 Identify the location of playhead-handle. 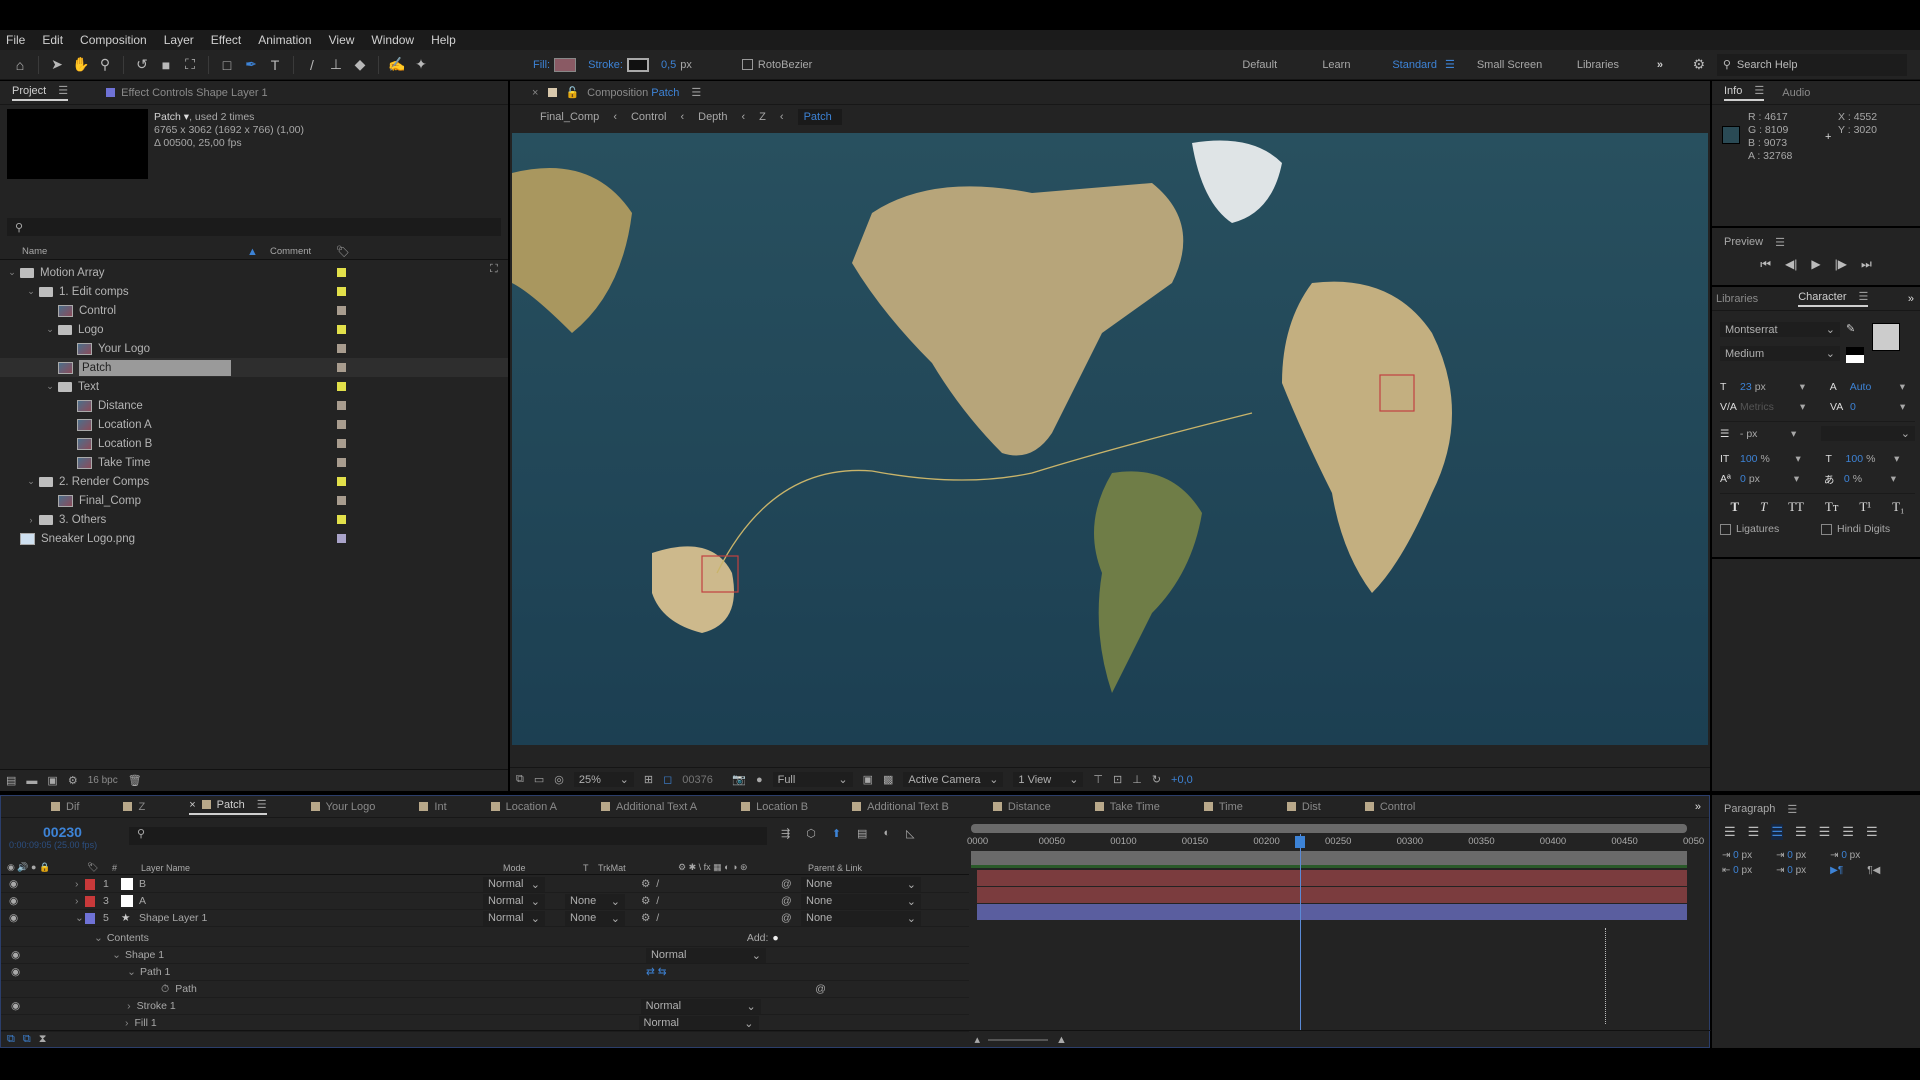
(1300, 842).